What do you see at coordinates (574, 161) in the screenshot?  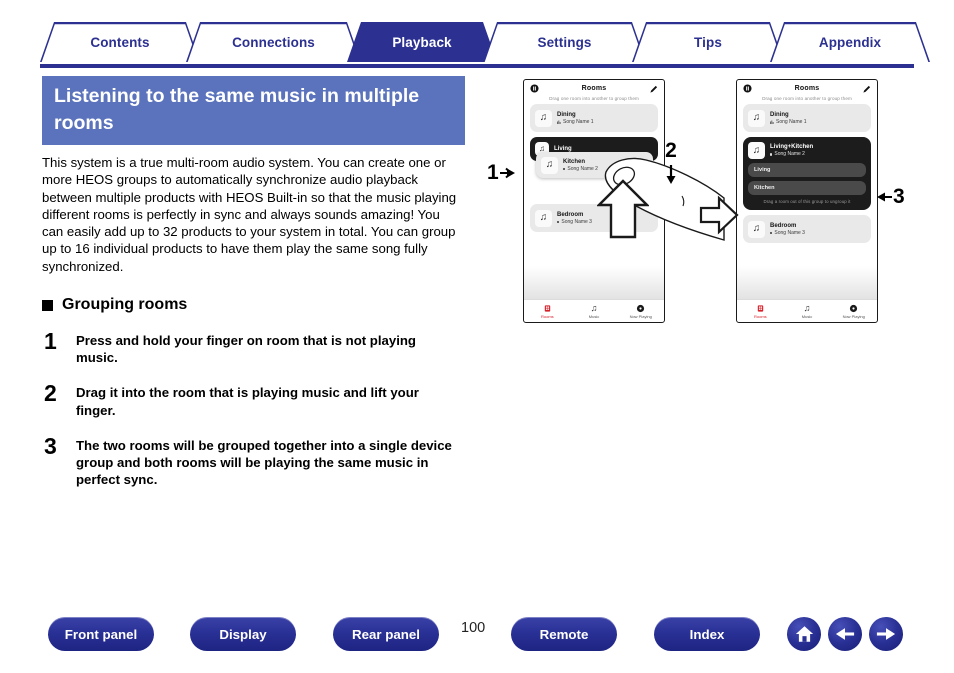 I see `room-name: Kitchen` at bounding box center [574, 161].